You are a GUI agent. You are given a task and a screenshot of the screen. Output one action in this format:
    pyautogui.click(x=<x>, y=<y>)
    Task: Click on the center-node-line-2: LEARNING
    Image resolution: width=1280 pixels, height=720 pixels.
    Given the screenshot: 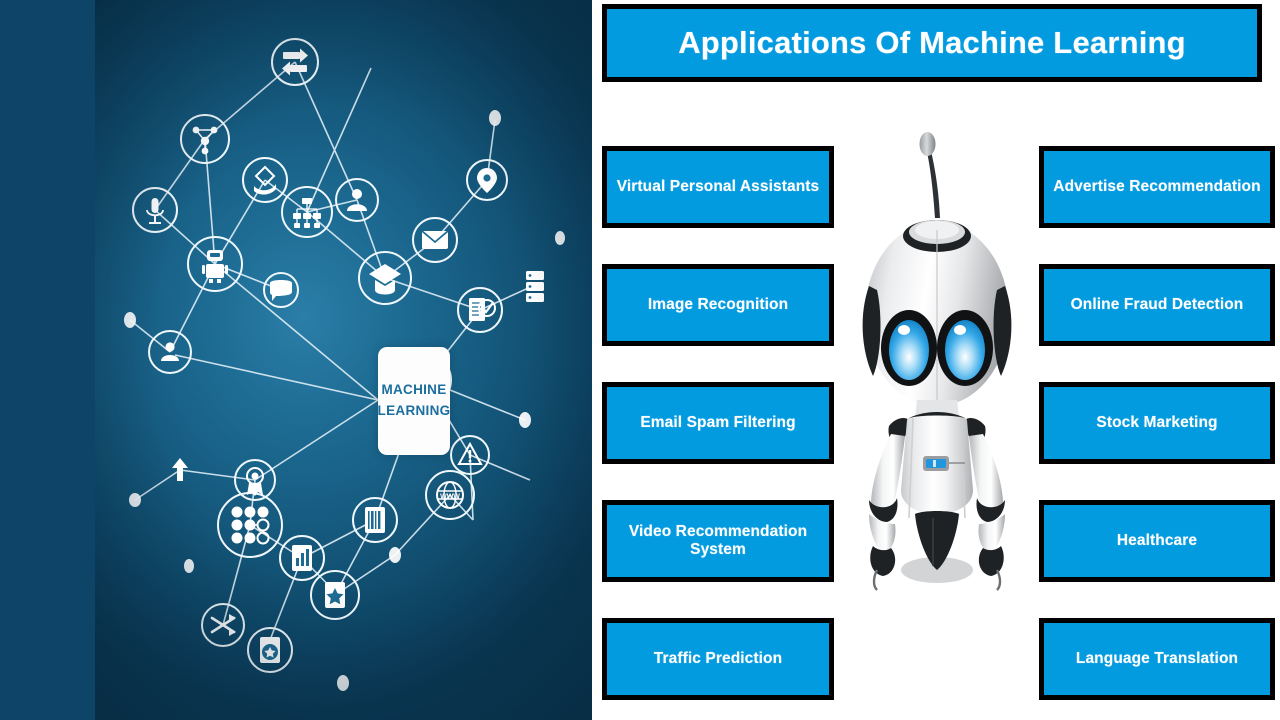 What is the action you would take?
    pyautogui.click(x=414, y=410)
    